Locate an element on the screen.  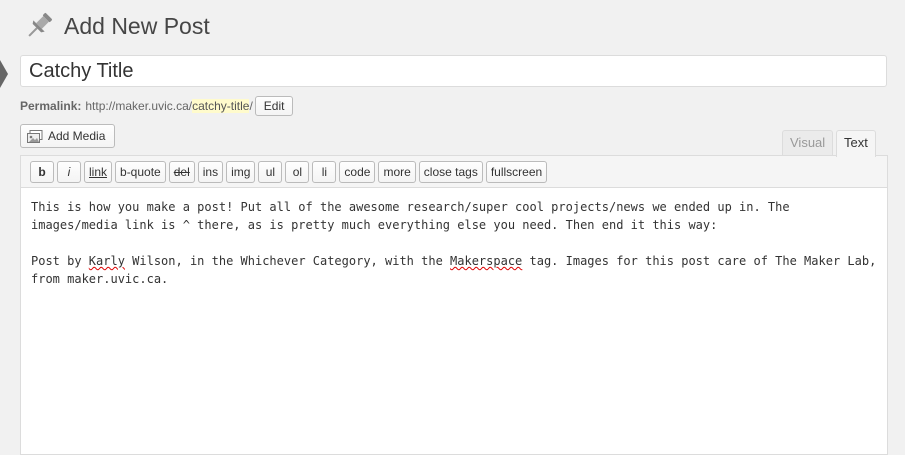
add-media-button: Add Media is located at coordinates (68, 136).